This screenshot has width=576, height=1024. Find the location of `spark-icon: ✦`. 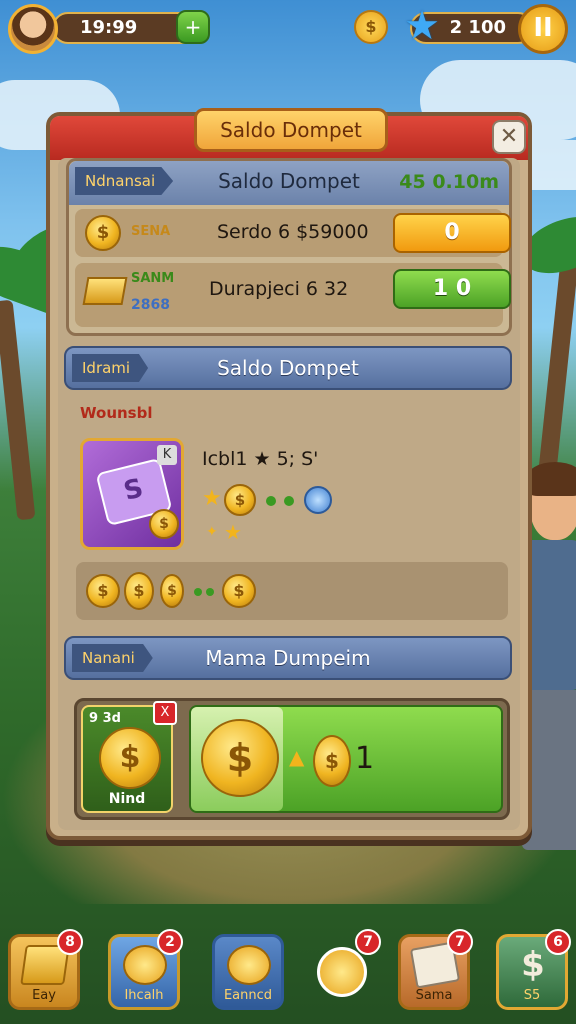

spark-icon: ✦ is located at coordinates (212, 532).